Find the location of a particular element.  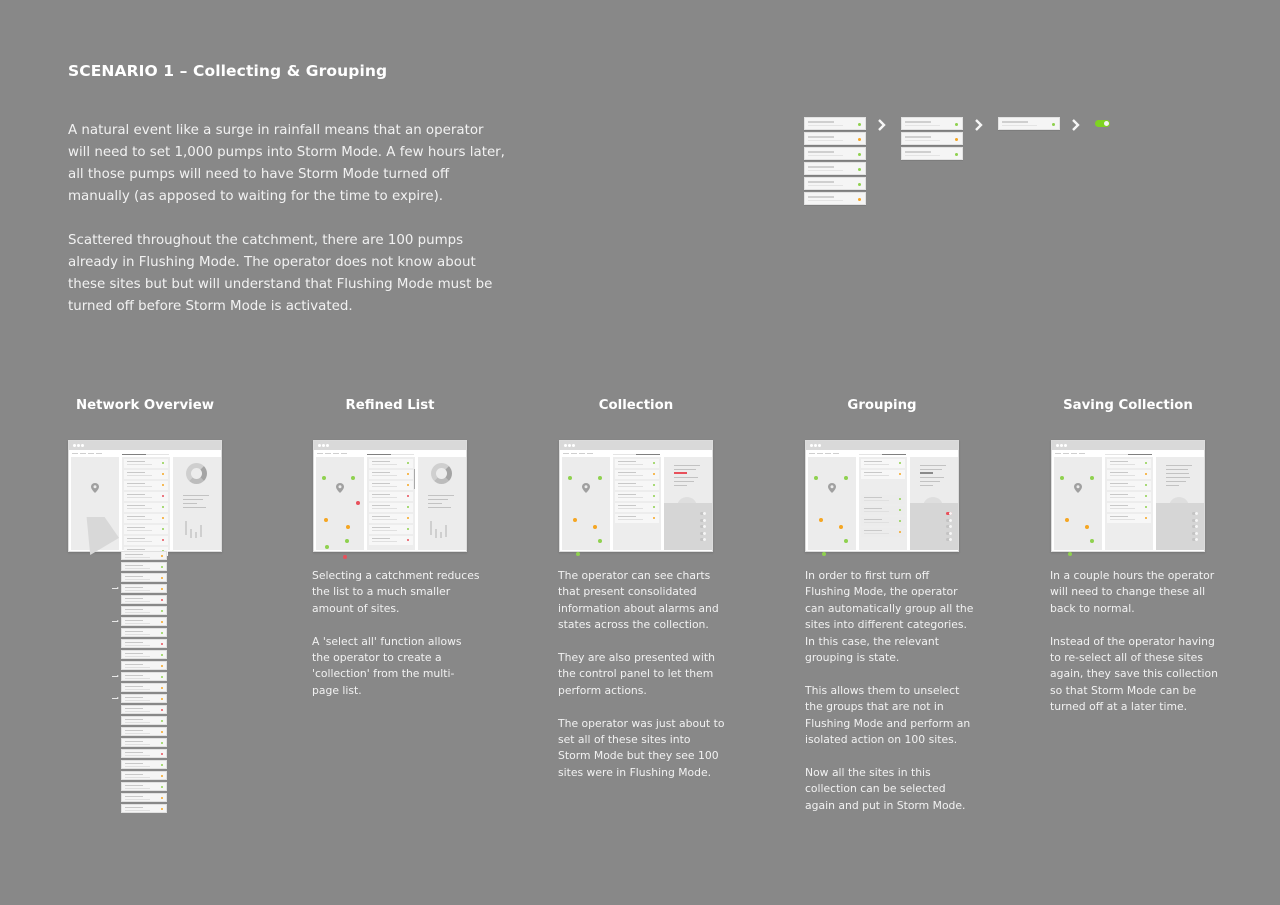

status-dot-green is located at coordinates (859, 184).